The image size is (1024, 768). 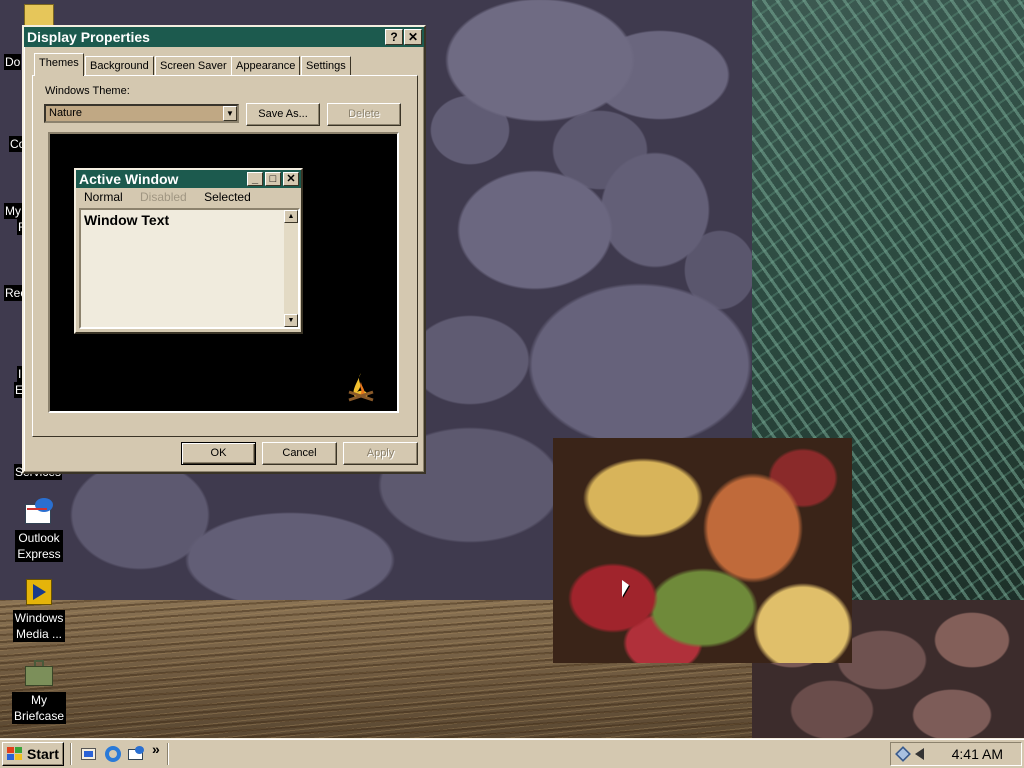 I want to click on campfire-icon, so click(x=361, y=387).